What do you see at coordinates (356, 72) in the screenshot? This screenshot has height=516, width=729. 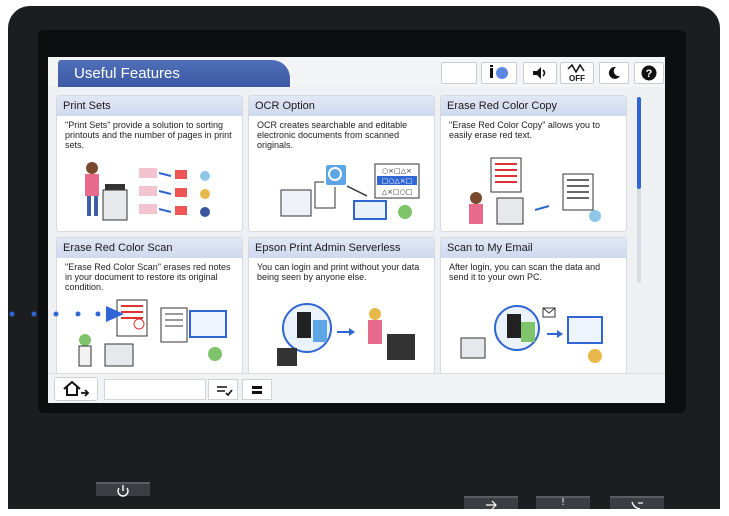 I see `header-bar: Useful Features OFF ?` at bounding box center [356, 72].